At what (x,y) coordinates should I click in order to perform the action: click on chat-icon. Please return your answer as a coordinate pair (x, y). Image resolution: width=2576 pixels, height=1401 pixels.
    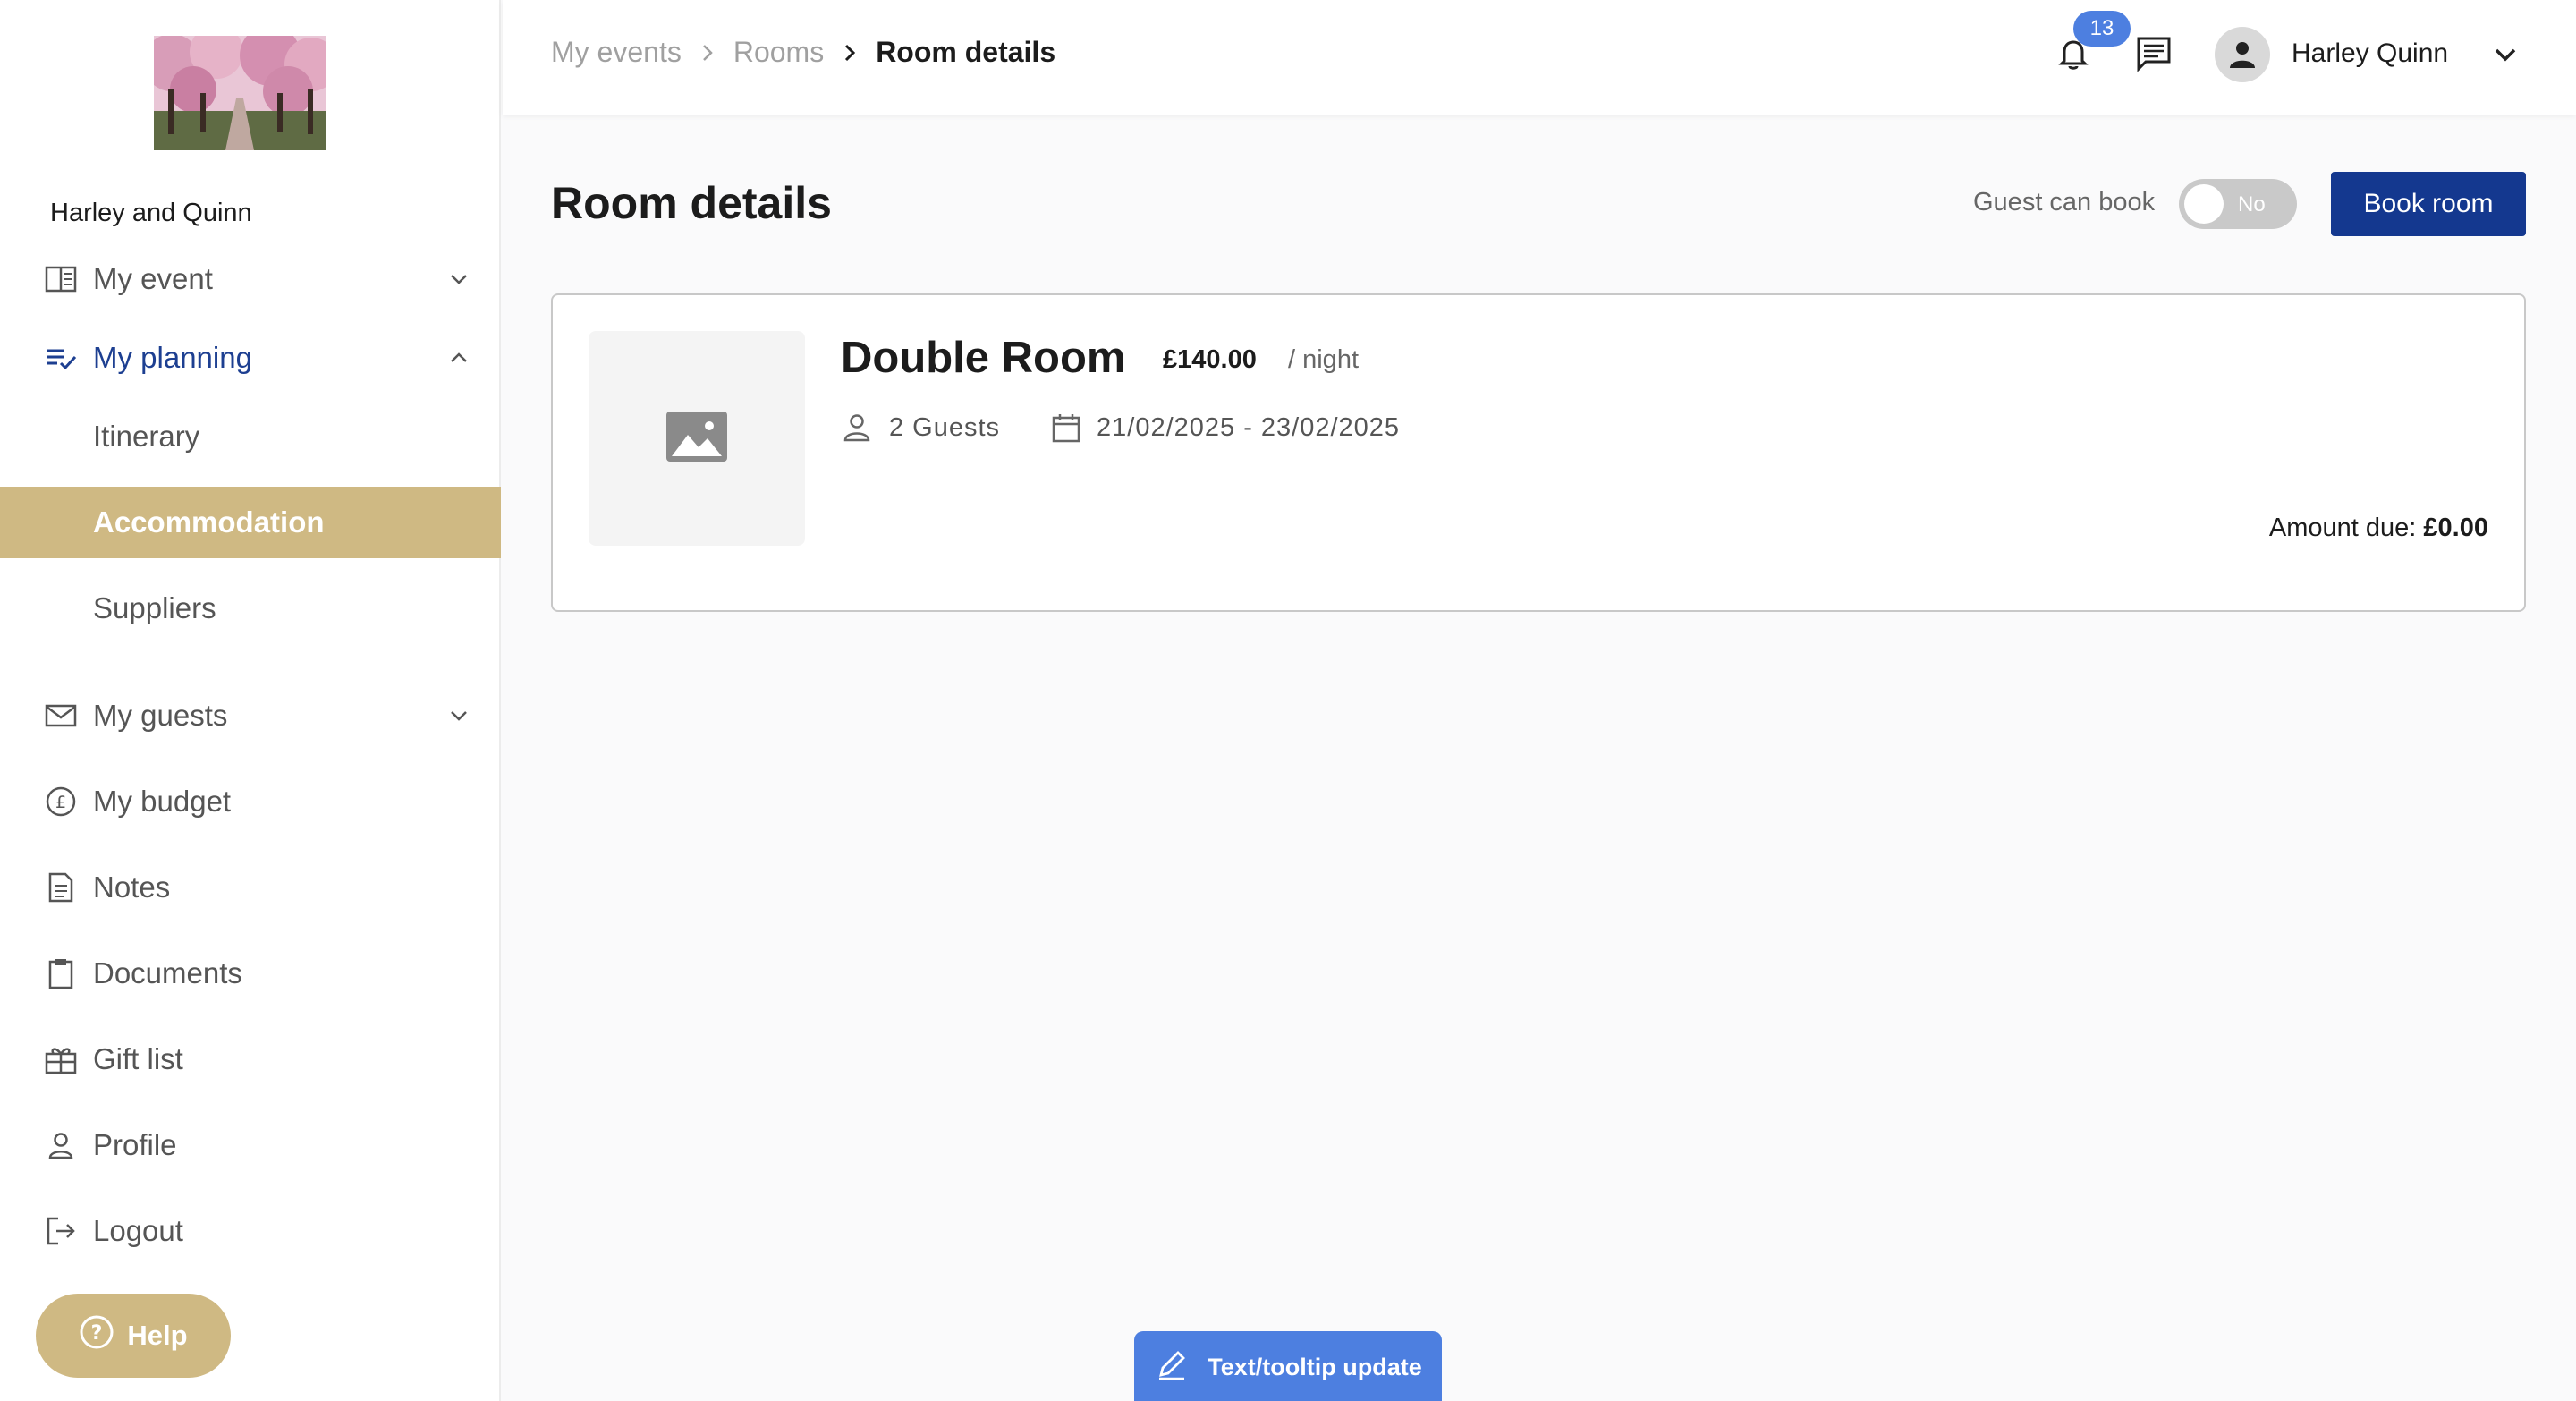
    Looking at the image, I should click on (2154, 53).